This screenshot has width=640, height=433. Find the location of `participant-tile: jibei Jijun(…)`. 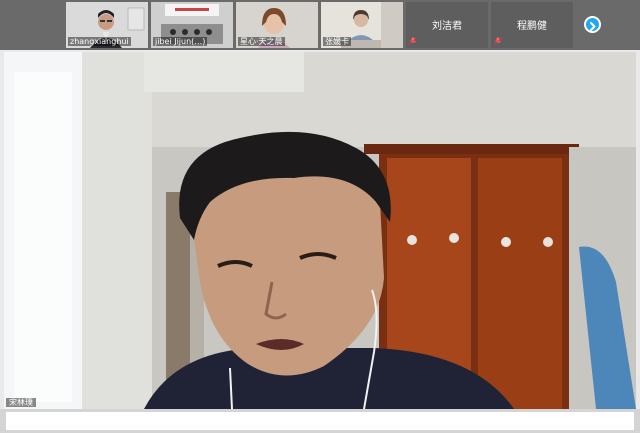

participant-tile: jibei Jijun(…) is located at coordinates (192, 25).